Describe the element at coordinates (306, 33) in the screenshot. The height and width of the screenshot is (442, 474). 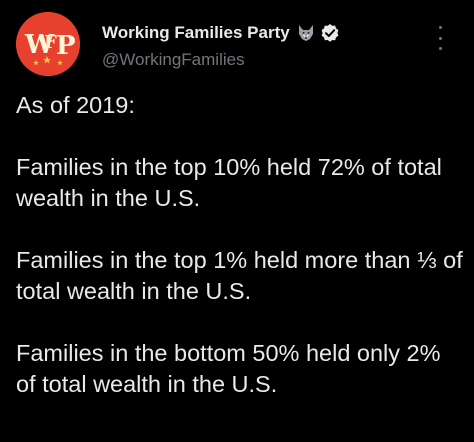
I see `wolf-emoji-icon` at that location.